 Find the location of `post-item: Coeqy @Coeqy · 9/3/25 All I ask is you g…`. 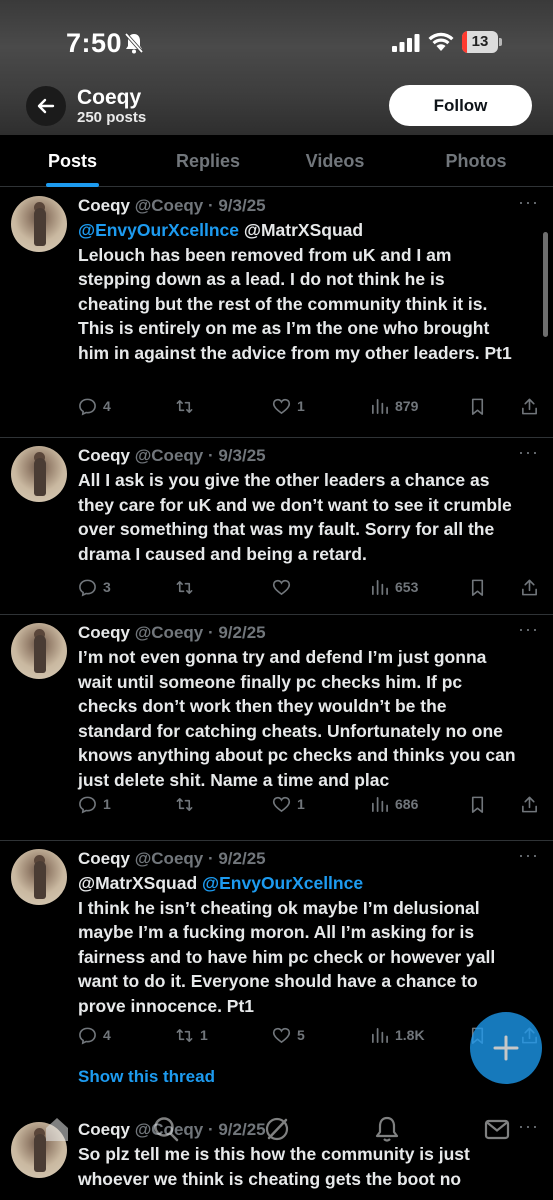

post-item: Coeqy @Coeqy · 9/3/25 All I ask is you g… is located at coordinates (276, 526).